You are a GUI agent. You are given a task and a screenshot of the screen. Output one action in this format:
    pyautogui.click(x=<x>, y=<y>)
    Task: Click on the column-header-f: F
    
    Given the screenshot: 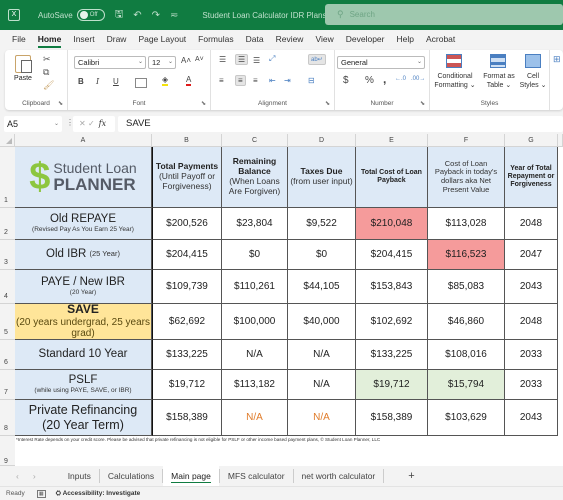 What is the action you would take?
    pyautogui.click(x=466, y=140)
    